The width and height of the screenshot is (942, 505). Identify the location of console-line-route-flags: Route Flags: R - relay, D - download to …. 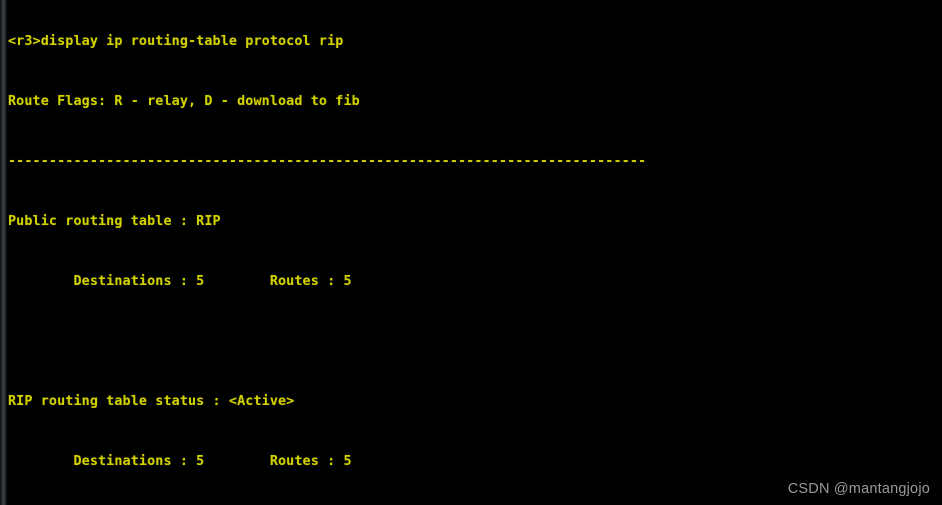
(184, 101).